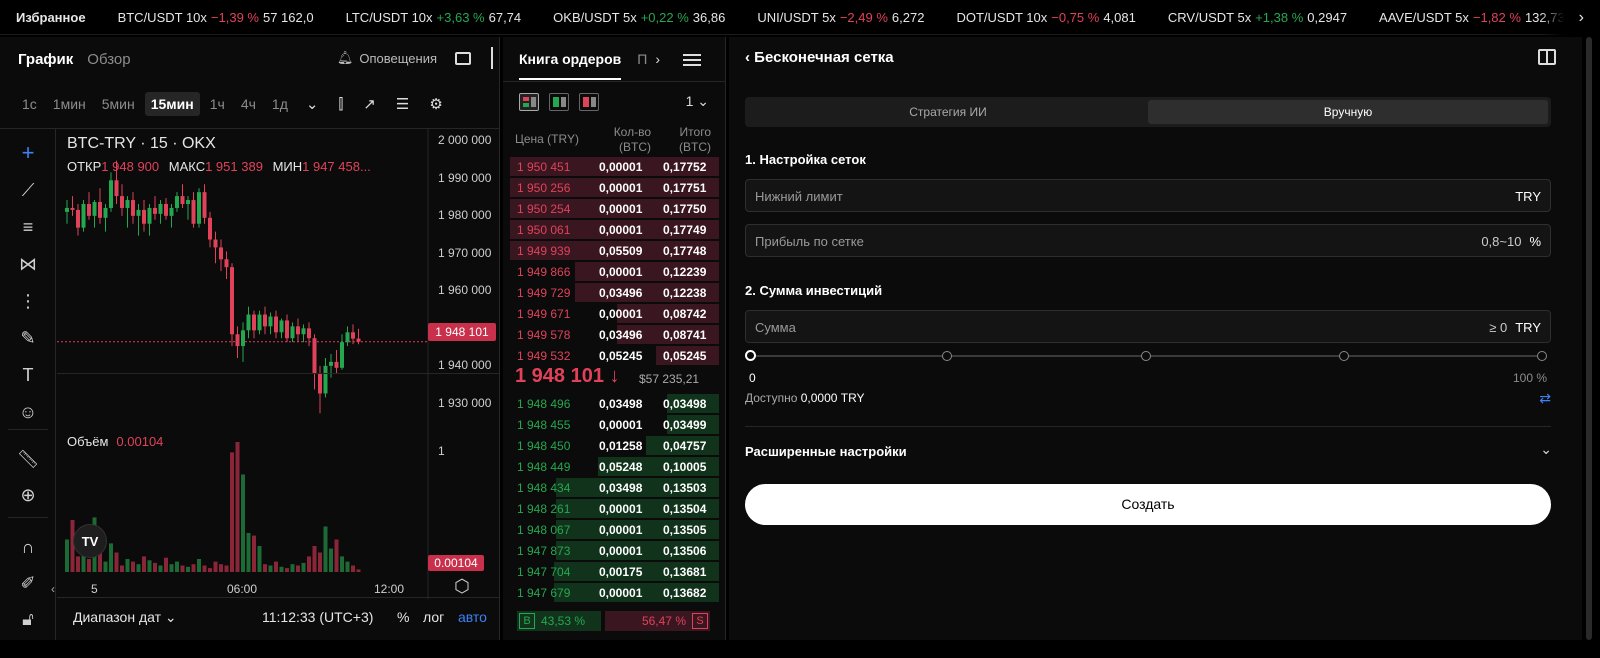 This screenshot has width=1600, height=658. What do you see at coordinates (614, 466) in the screenshot?
I see `bid-row: 1 948 449 0,05248 0,10005` at bounding box center [614, 466].